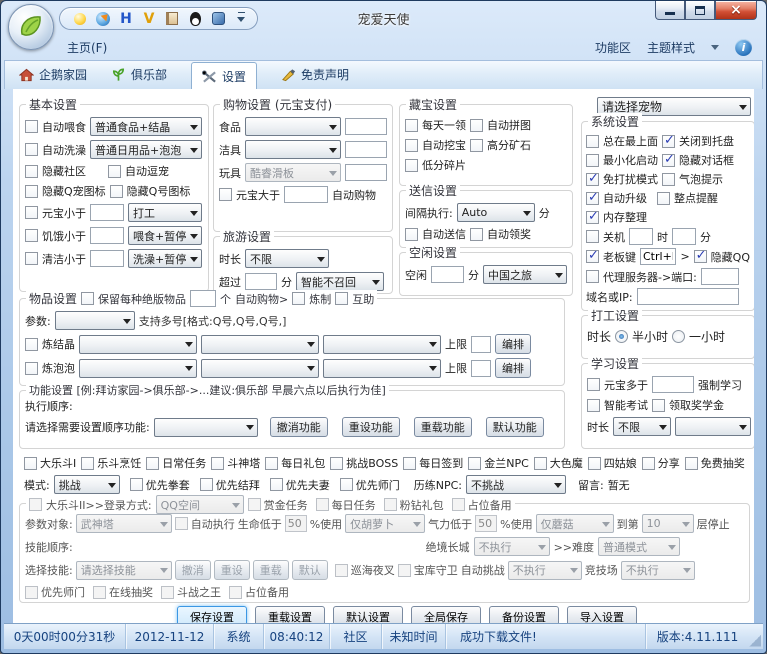 This screenshot has width=767, height=654. I want to click on feed-item-dropdown: 普通食品+结晶, so click(146, 126).